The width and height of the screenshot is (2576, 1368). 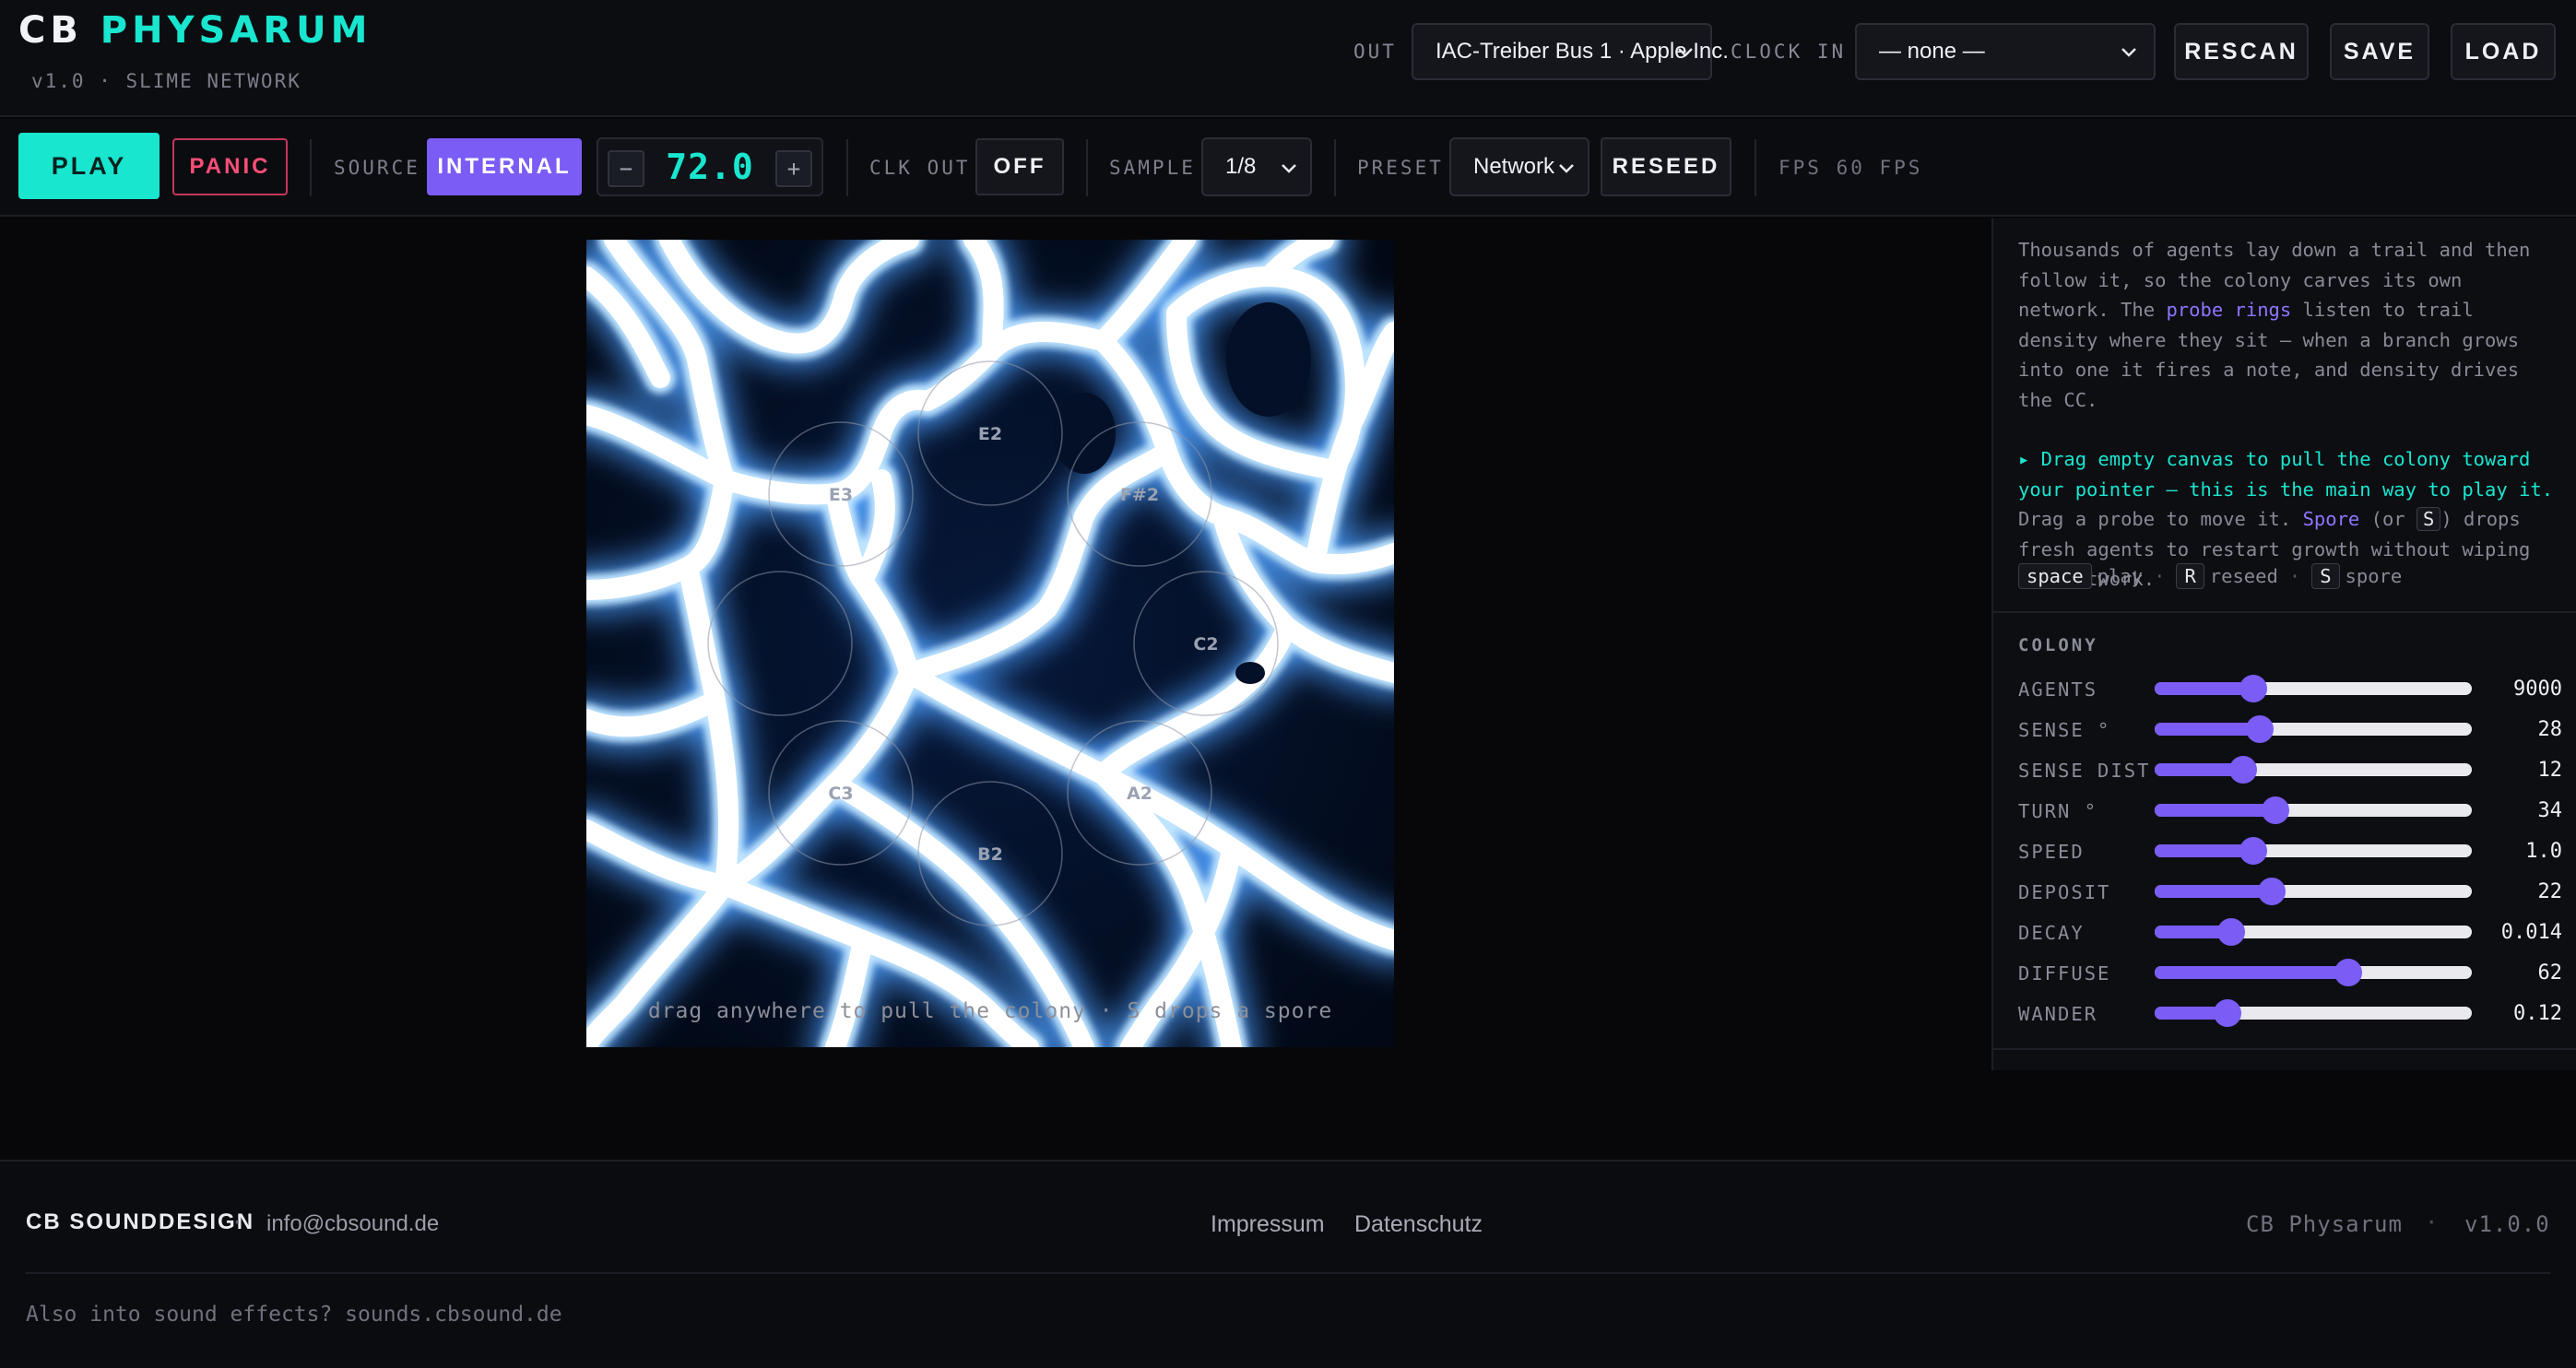 What do you see at coordinates (840, 794) in the screenshot?
I see `probe-note-label: C3` at bounding box center [840, 794].